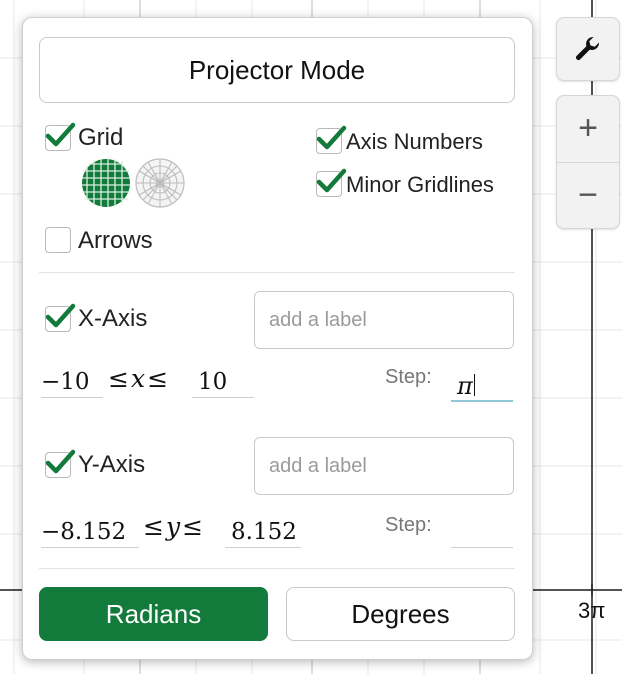 This screenshot has width=622, height=674. What do you see at coordinates (408, 377) in the screenshot?
I see `x-step-label: Step:` at bounding box center [408, 377].